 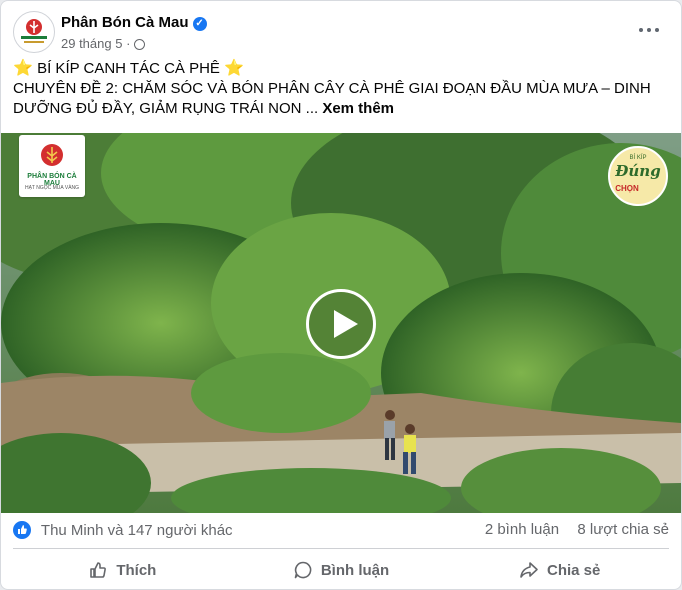 I want to click on comment-button: Bình luận, so click(x=341, y=570).